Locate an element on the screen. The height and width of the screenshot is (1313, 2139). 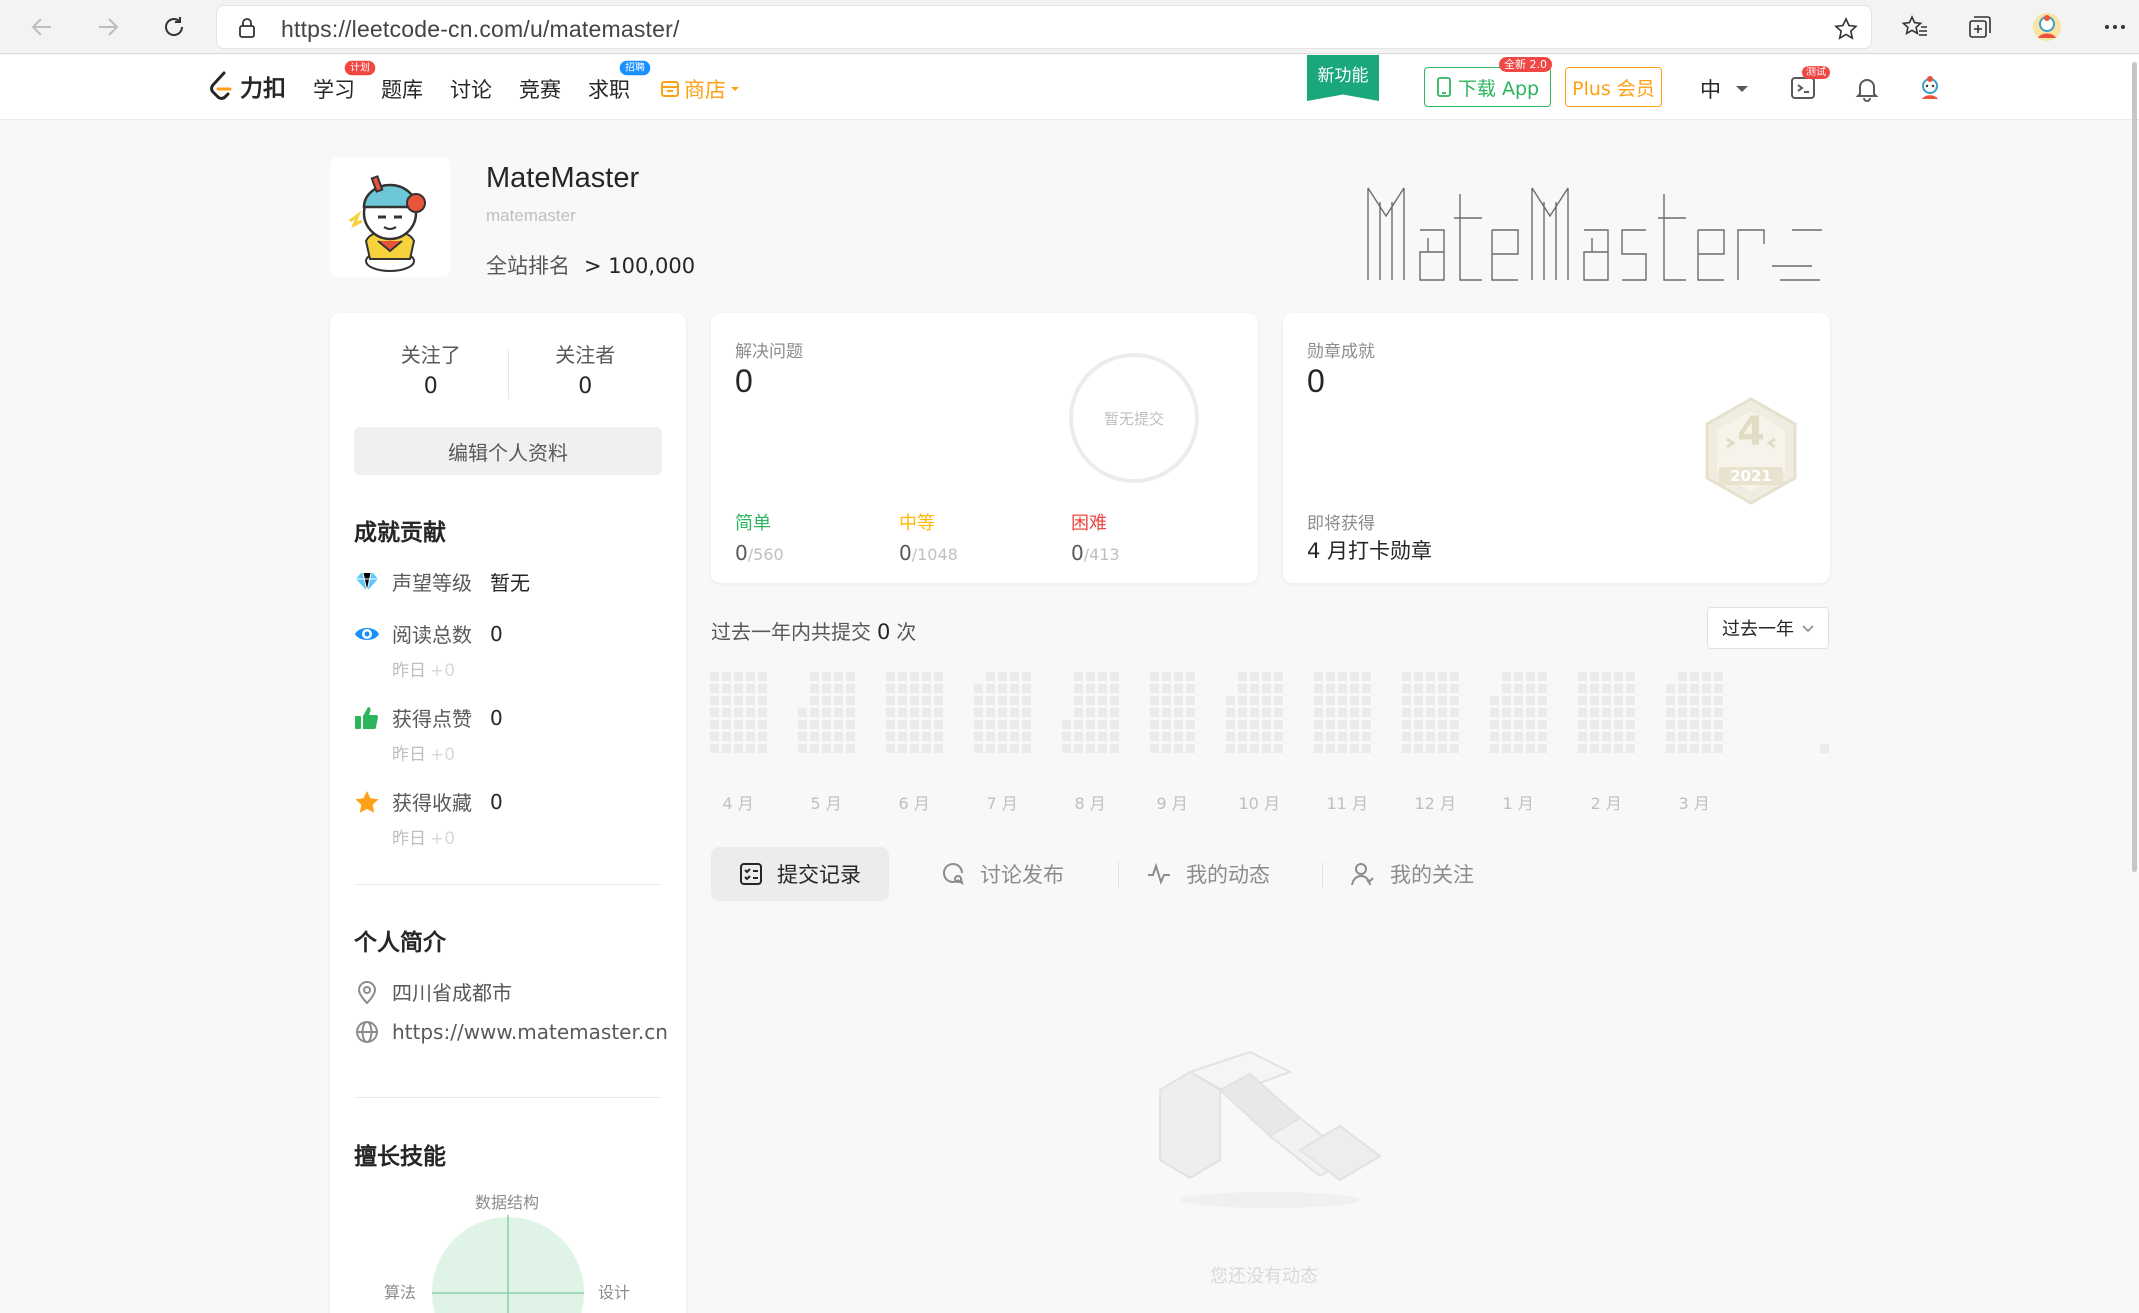
nav-problems: 题库 is located at coordinates (402, 89).